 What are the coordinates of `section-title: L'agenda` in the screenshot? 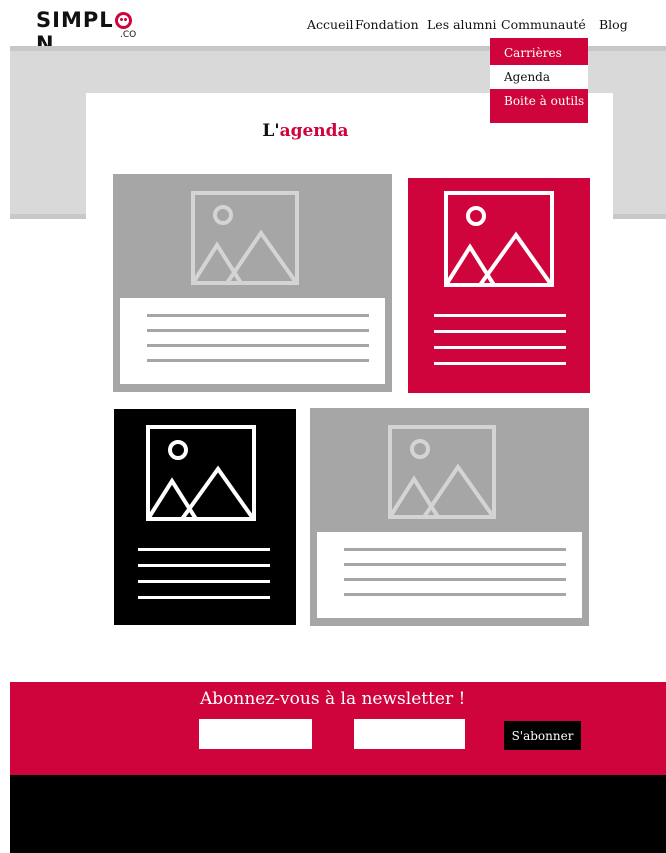 It's located at (305, 131).